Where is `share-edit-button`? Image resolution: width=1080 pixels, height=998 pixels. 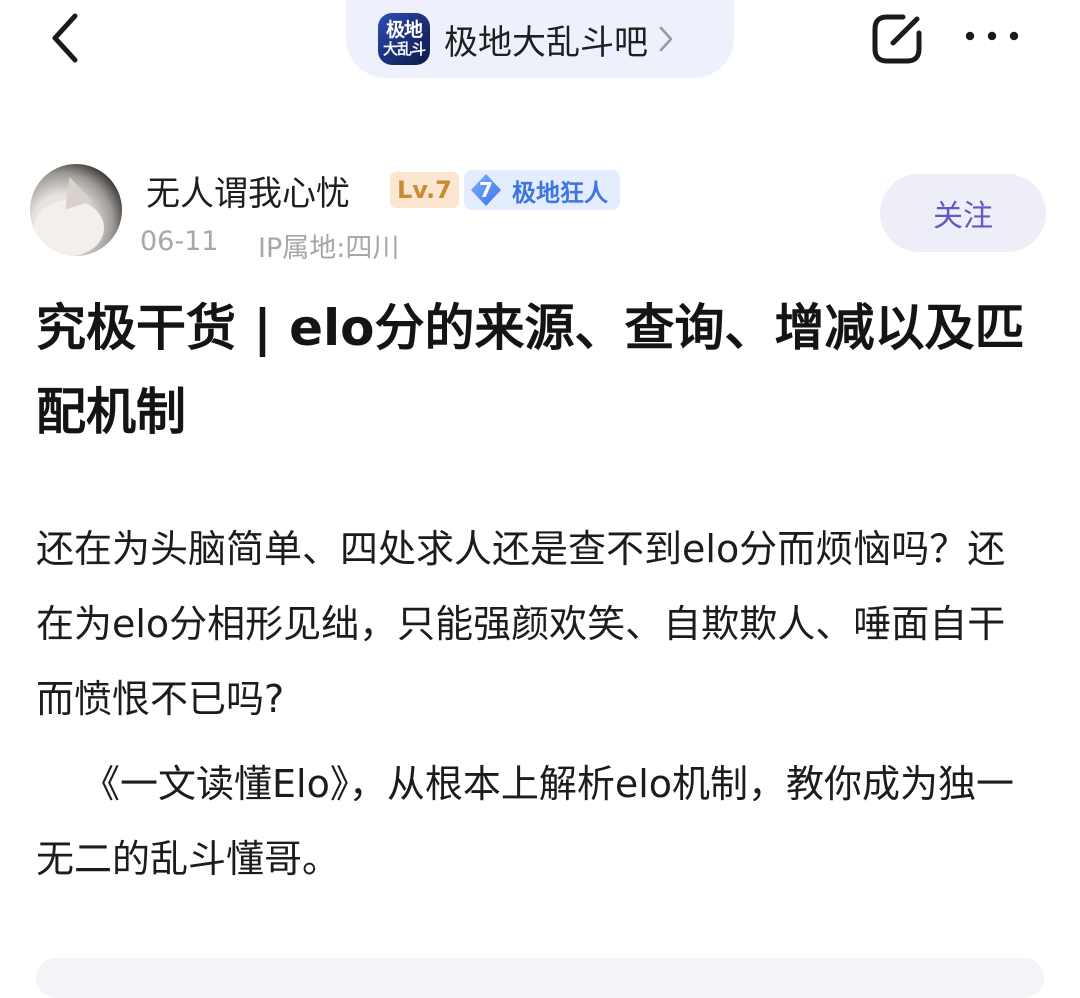 share-edit-button is located at coordinates (897, 39).